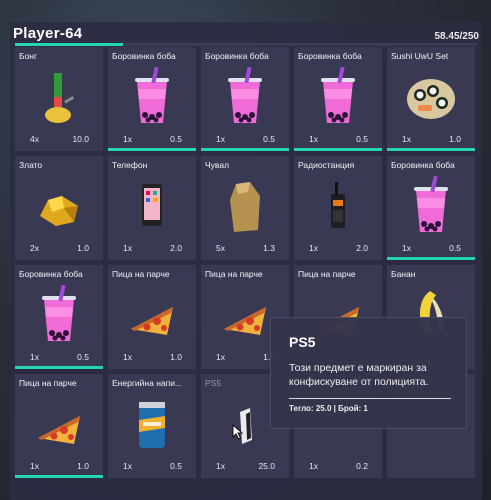  Describe the element at coordinates (457, 36) in the screenshot. I see `weight-readout: 58.45/250` at that location.